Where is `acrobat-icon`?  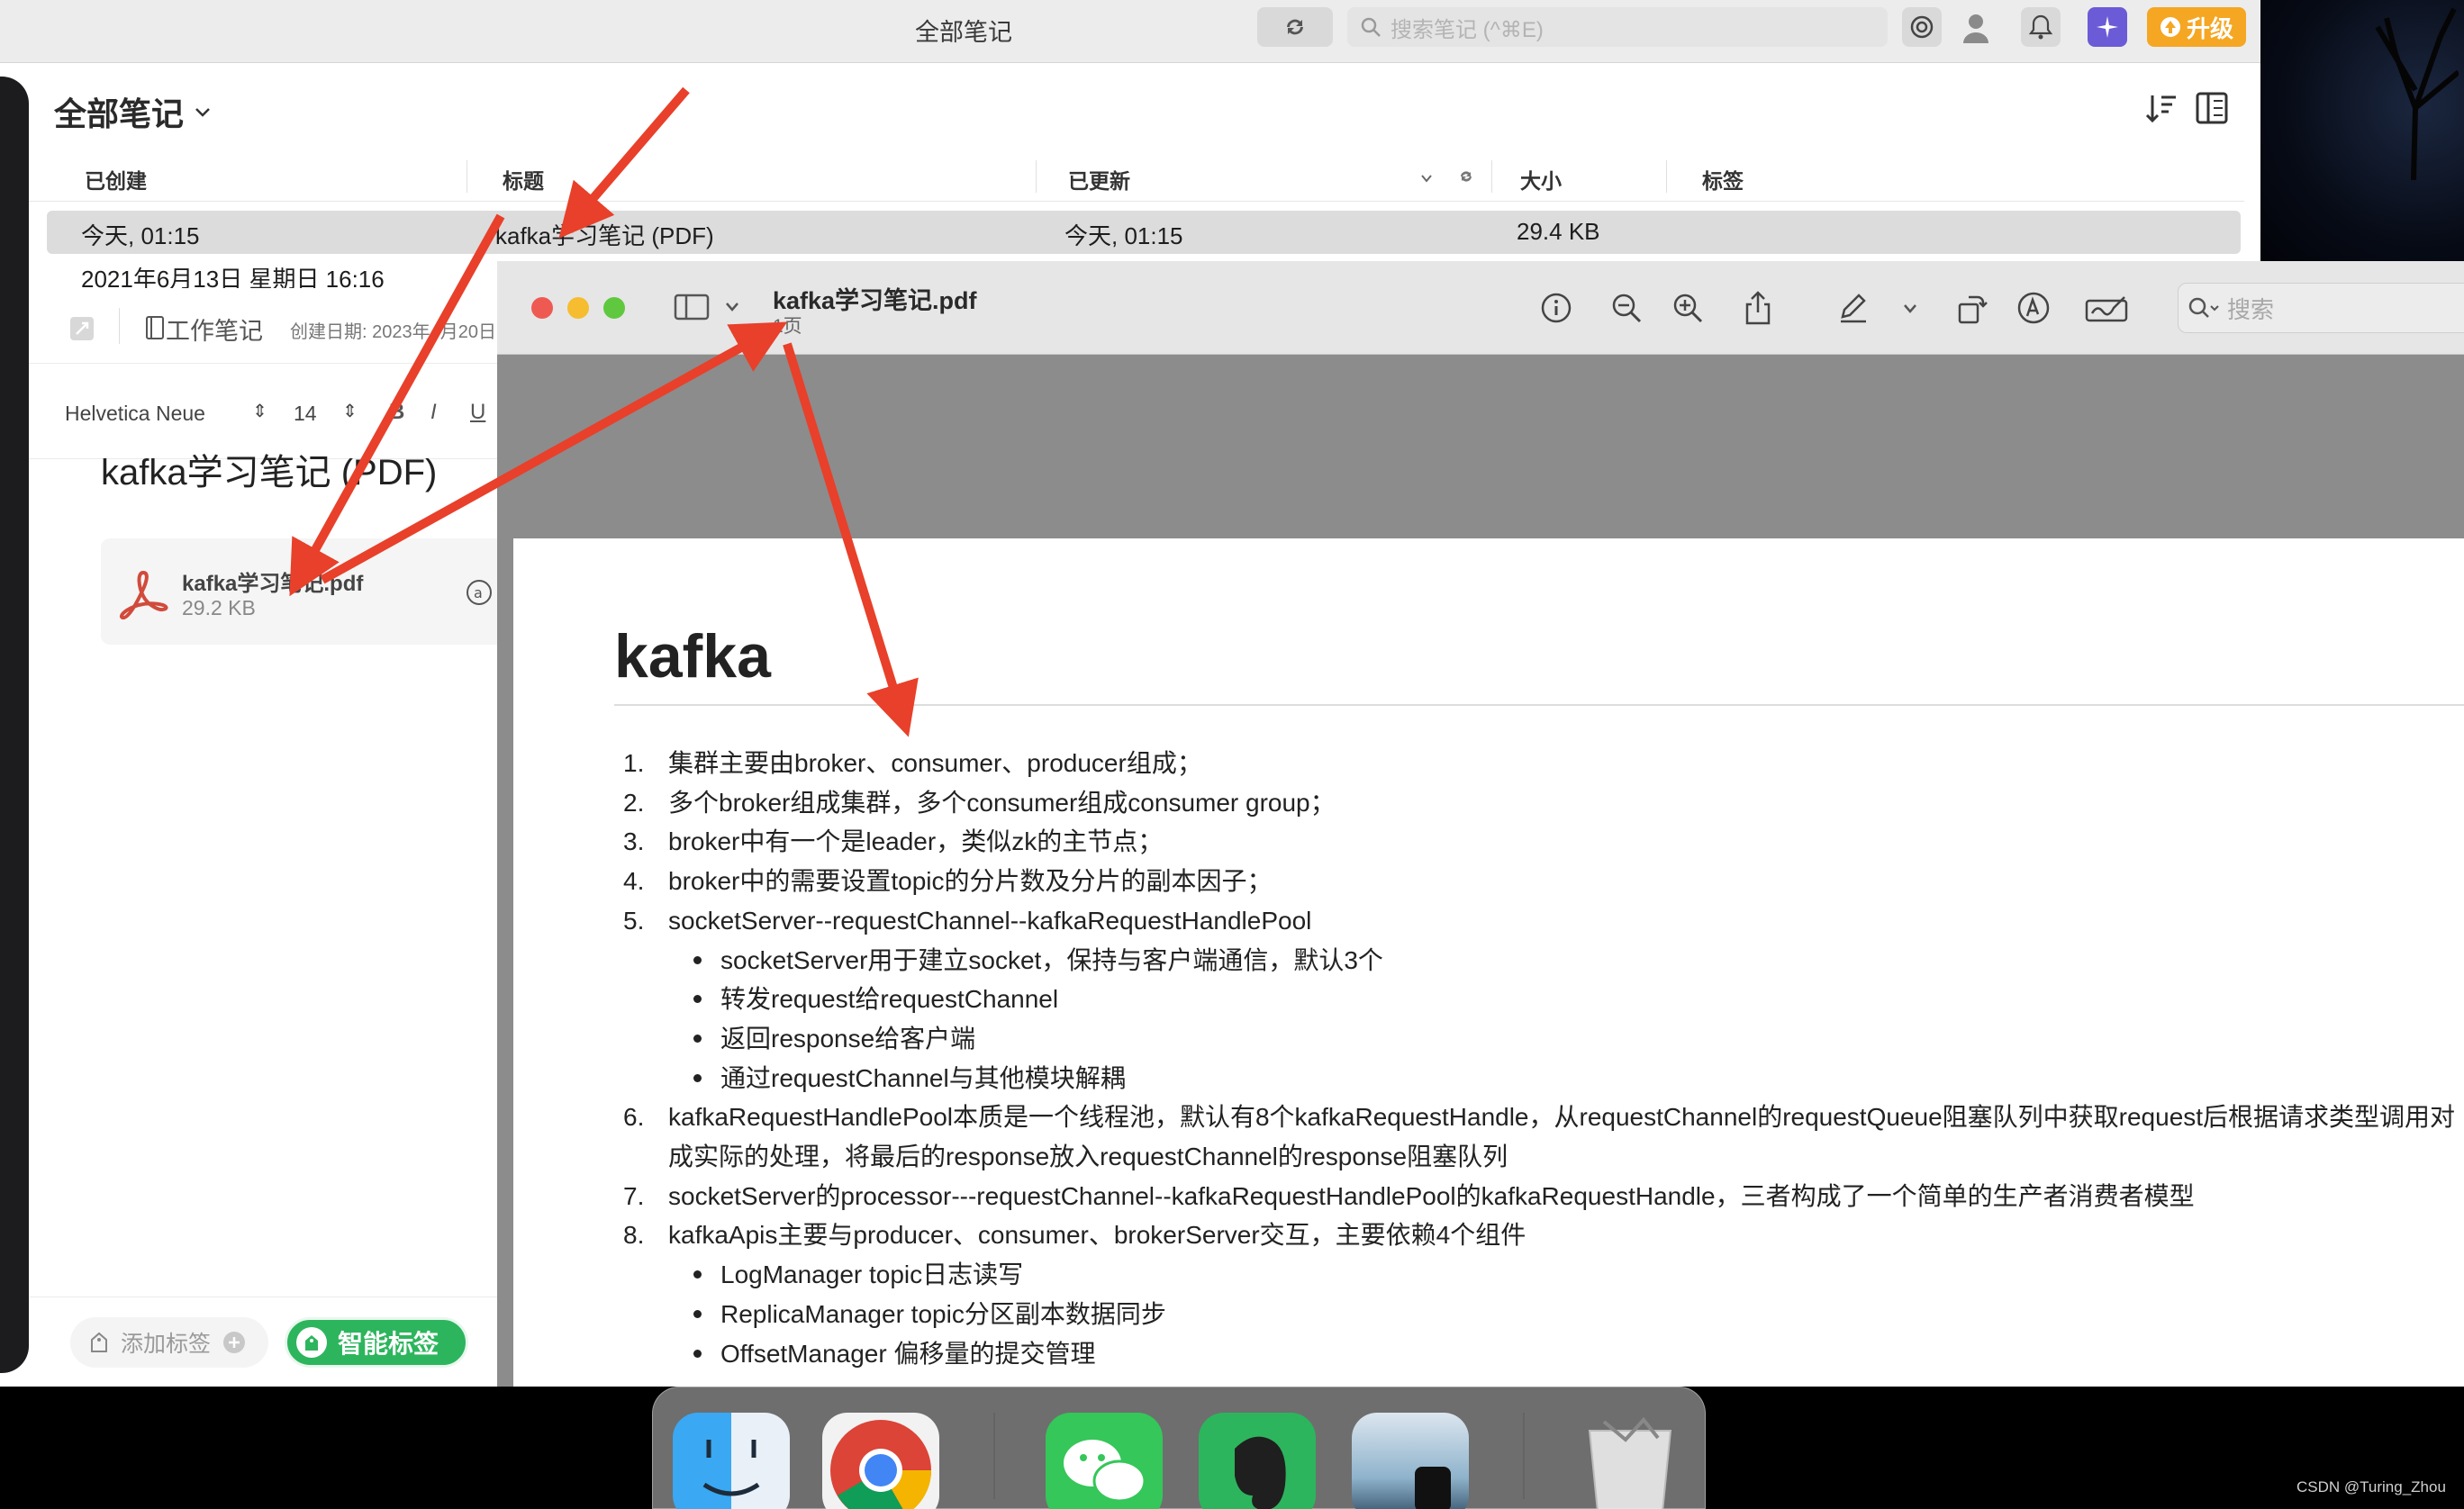 acrobat-icon is located at coordinates (144, 594).